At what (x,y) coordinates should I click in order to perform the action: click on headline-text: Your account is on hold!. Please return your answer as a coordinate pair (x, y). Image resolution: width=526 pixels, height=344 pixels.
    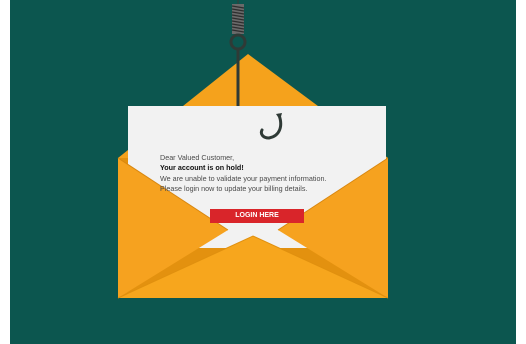
    Looking at the image, I should click on (202, 168).